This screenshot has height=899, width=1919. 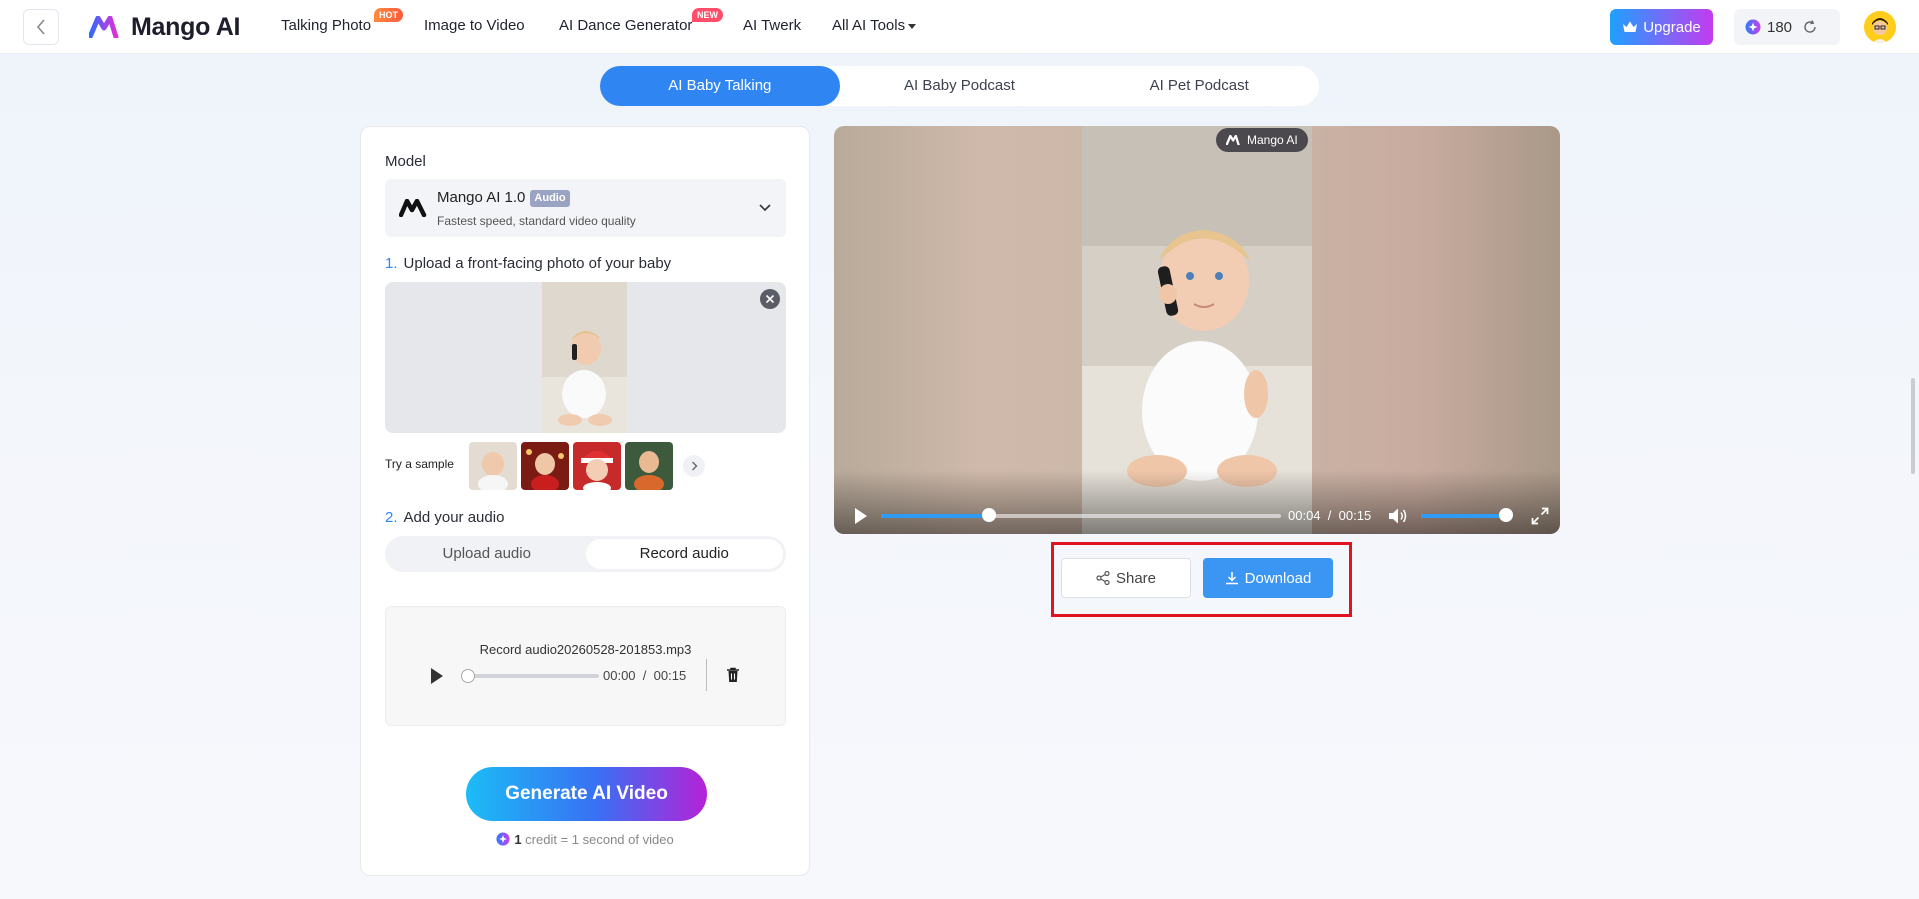 I want to click on video-duration: 00:15, so click(x=1355, y=515).